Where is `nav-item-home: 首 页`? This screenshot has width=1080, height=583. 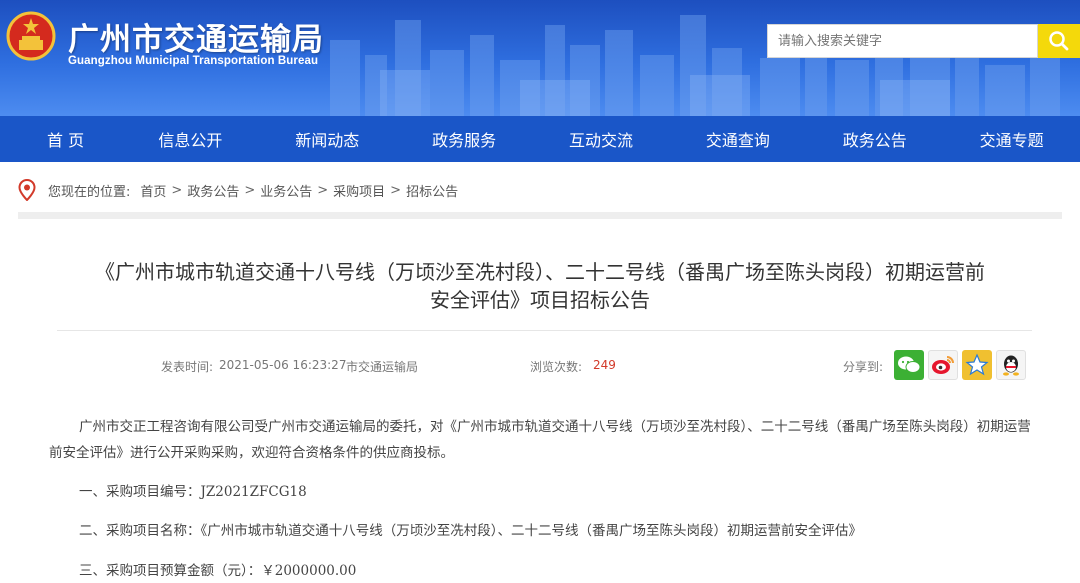
nav-item-home: 首 页 is located at coordinates (61, 139).